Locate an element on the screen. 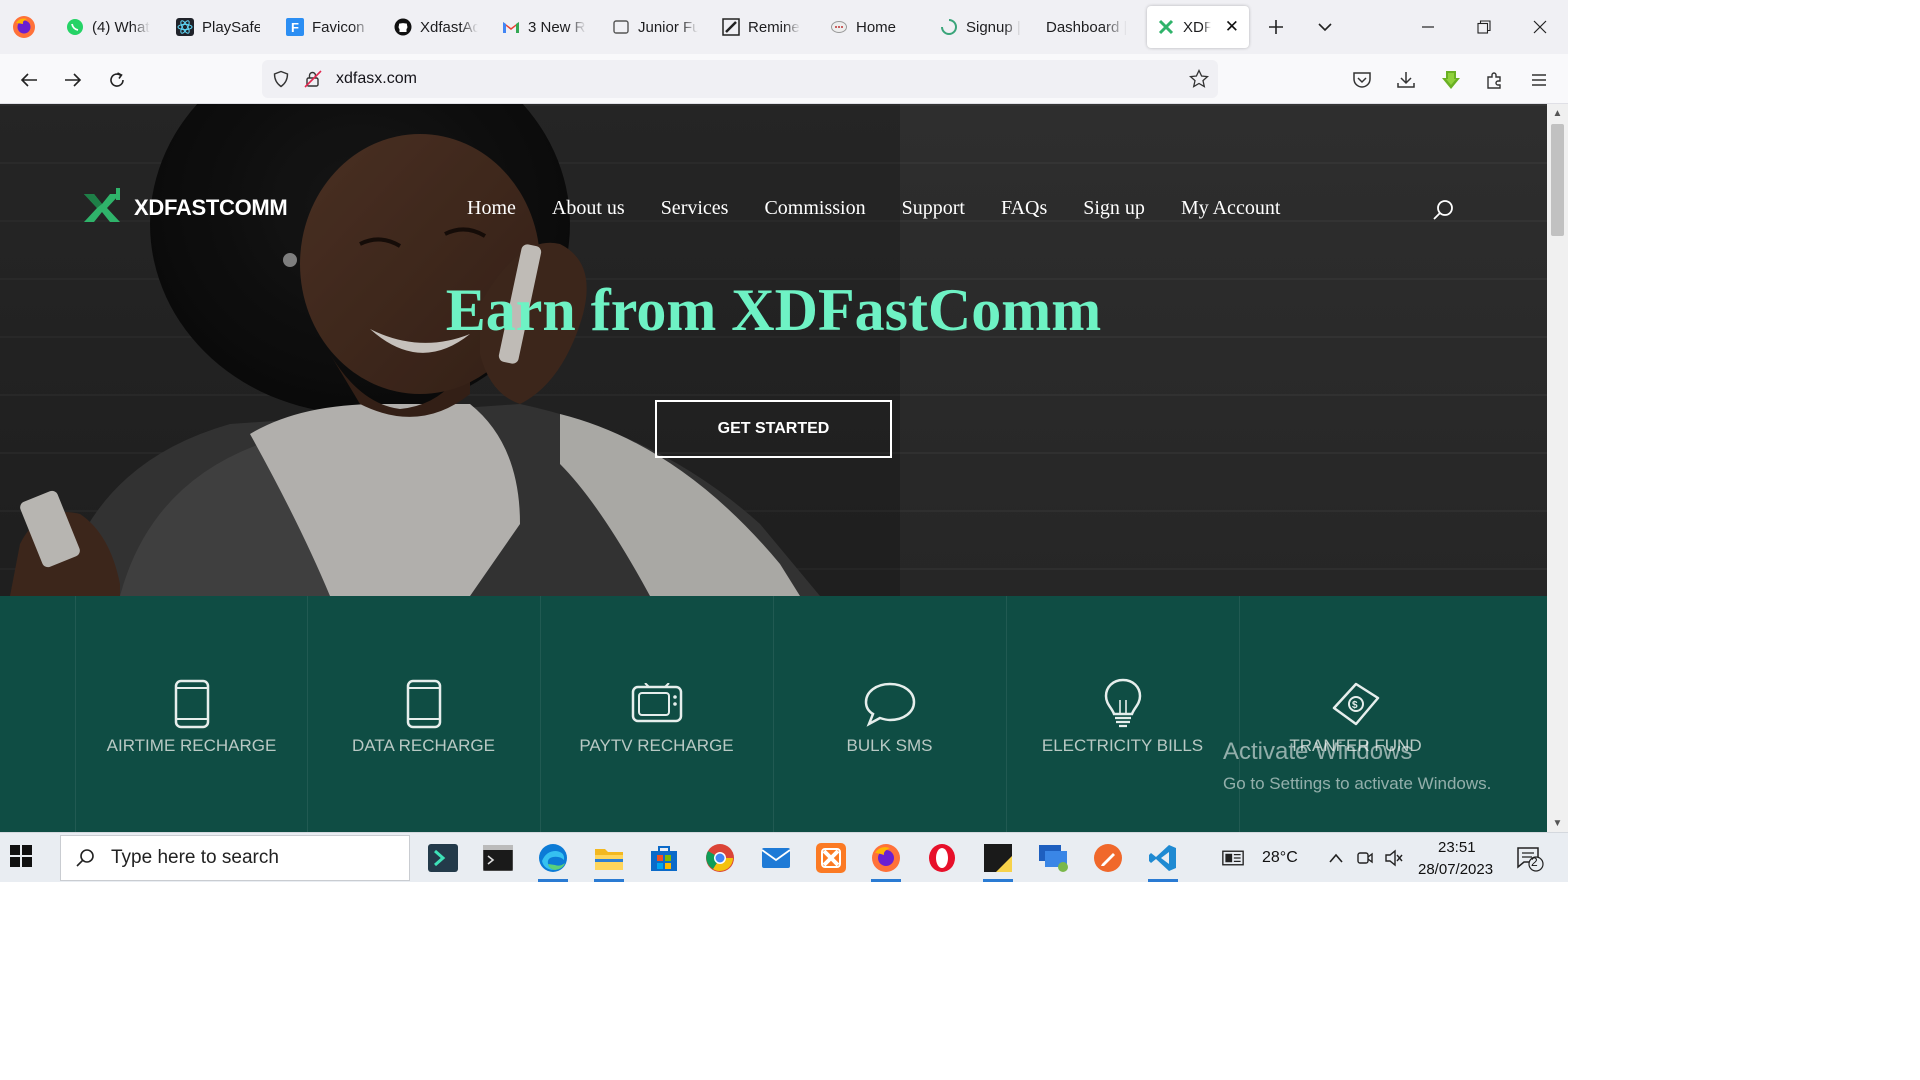 This screenshot has width=1920, height=1080. download-extension-icon is located at coordinates (1451, 80).